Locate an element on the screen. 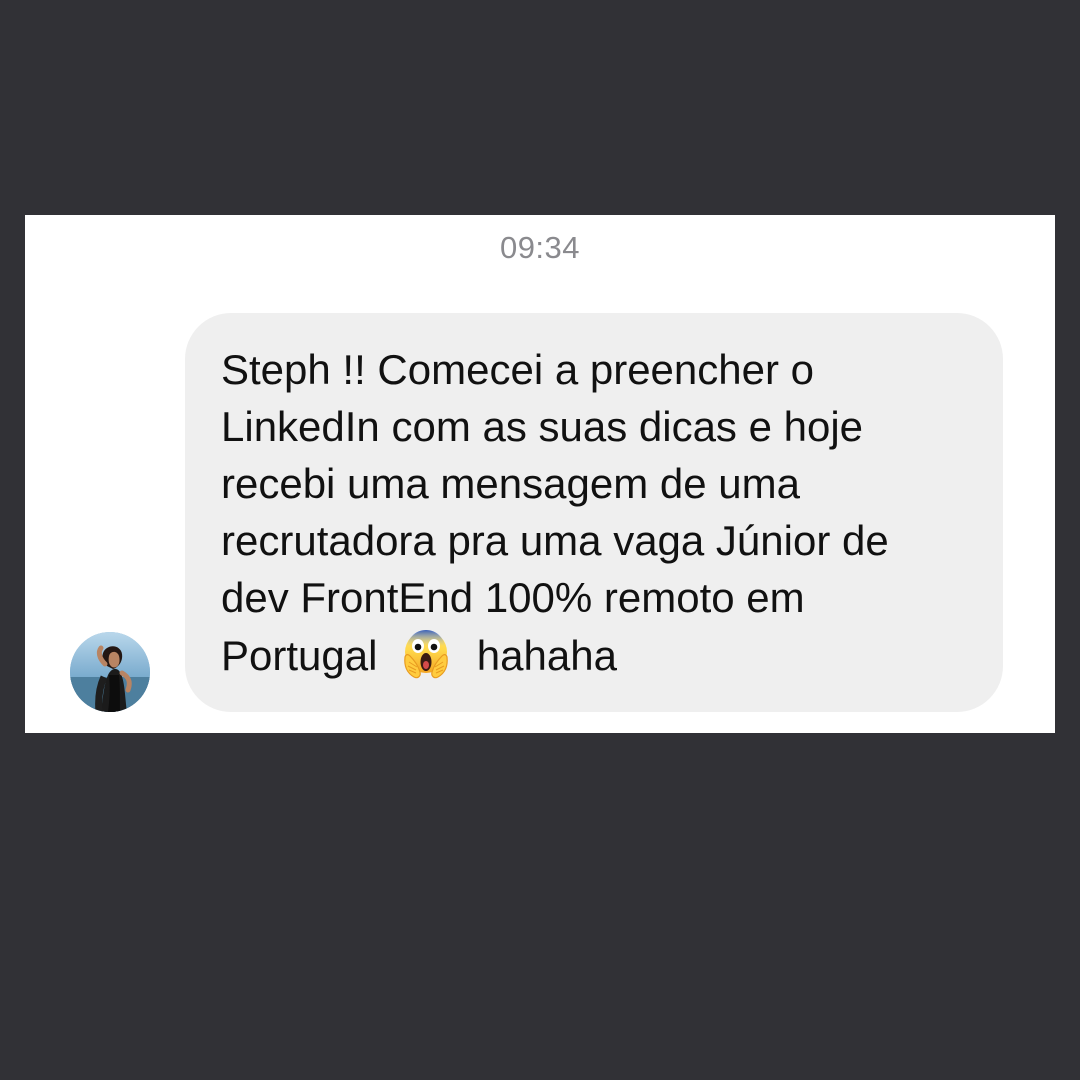  message-line: LinkedIn com as suas dicas e hoje is located at coordinates (542, 426).